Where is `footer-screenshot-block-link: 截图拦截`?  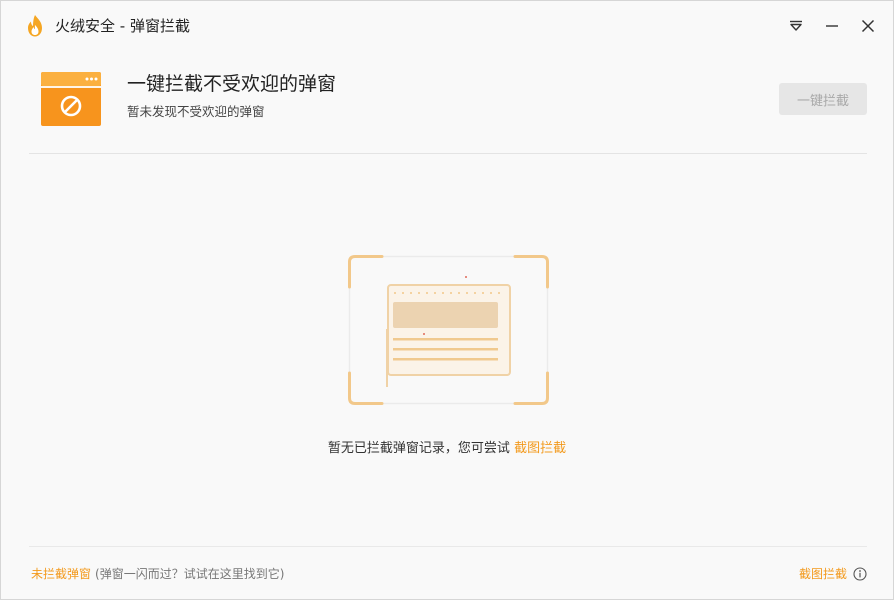 footer-screenshot-block-link: 截图拦截 is located at coordinates (823, 574).